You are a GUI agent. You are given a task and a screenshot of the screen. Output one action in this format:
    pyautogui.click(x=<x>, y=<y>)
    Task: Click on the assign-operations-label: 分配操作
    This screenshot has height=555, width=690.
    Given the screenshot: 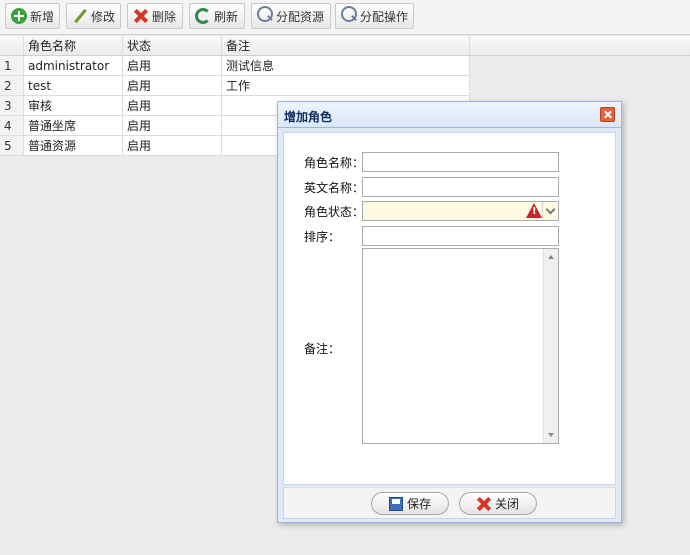 What is the action you would take?
    pyautogui.click(x=383, y=16)
    